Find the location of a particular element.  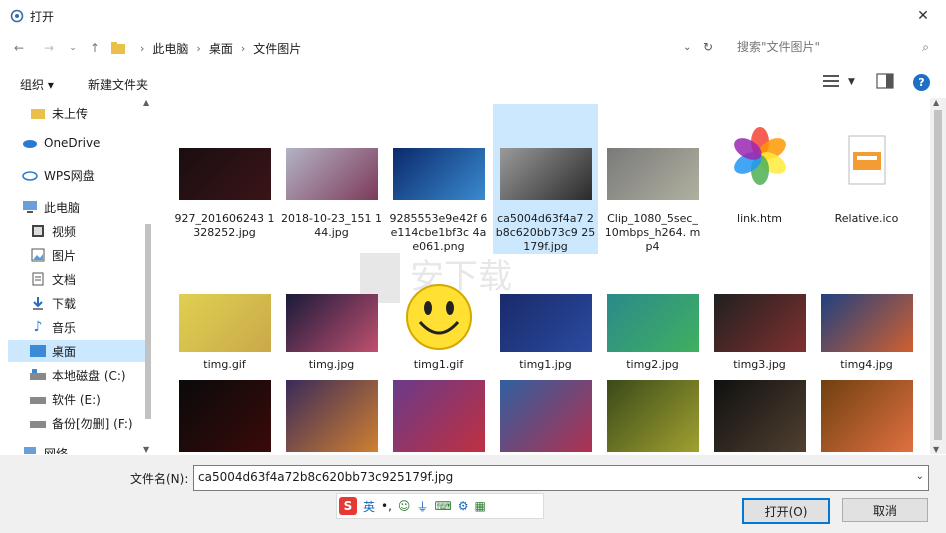

nav-item-videos: 视频 is located at coordinates (90, 231).